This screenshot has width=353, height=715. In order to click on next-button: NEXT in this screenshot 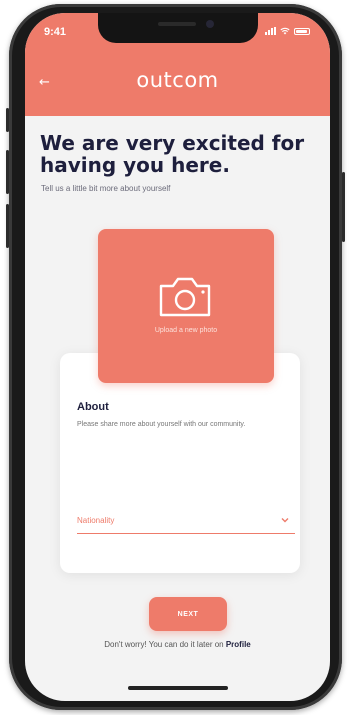, I will do `click(188, 614)`.